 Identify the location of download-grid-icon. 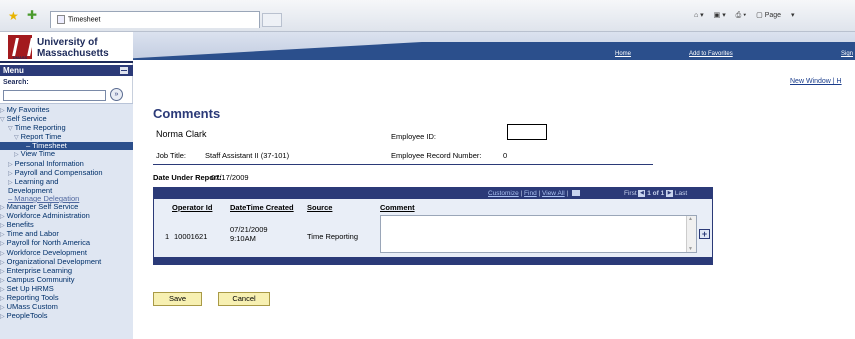
(576, 193).